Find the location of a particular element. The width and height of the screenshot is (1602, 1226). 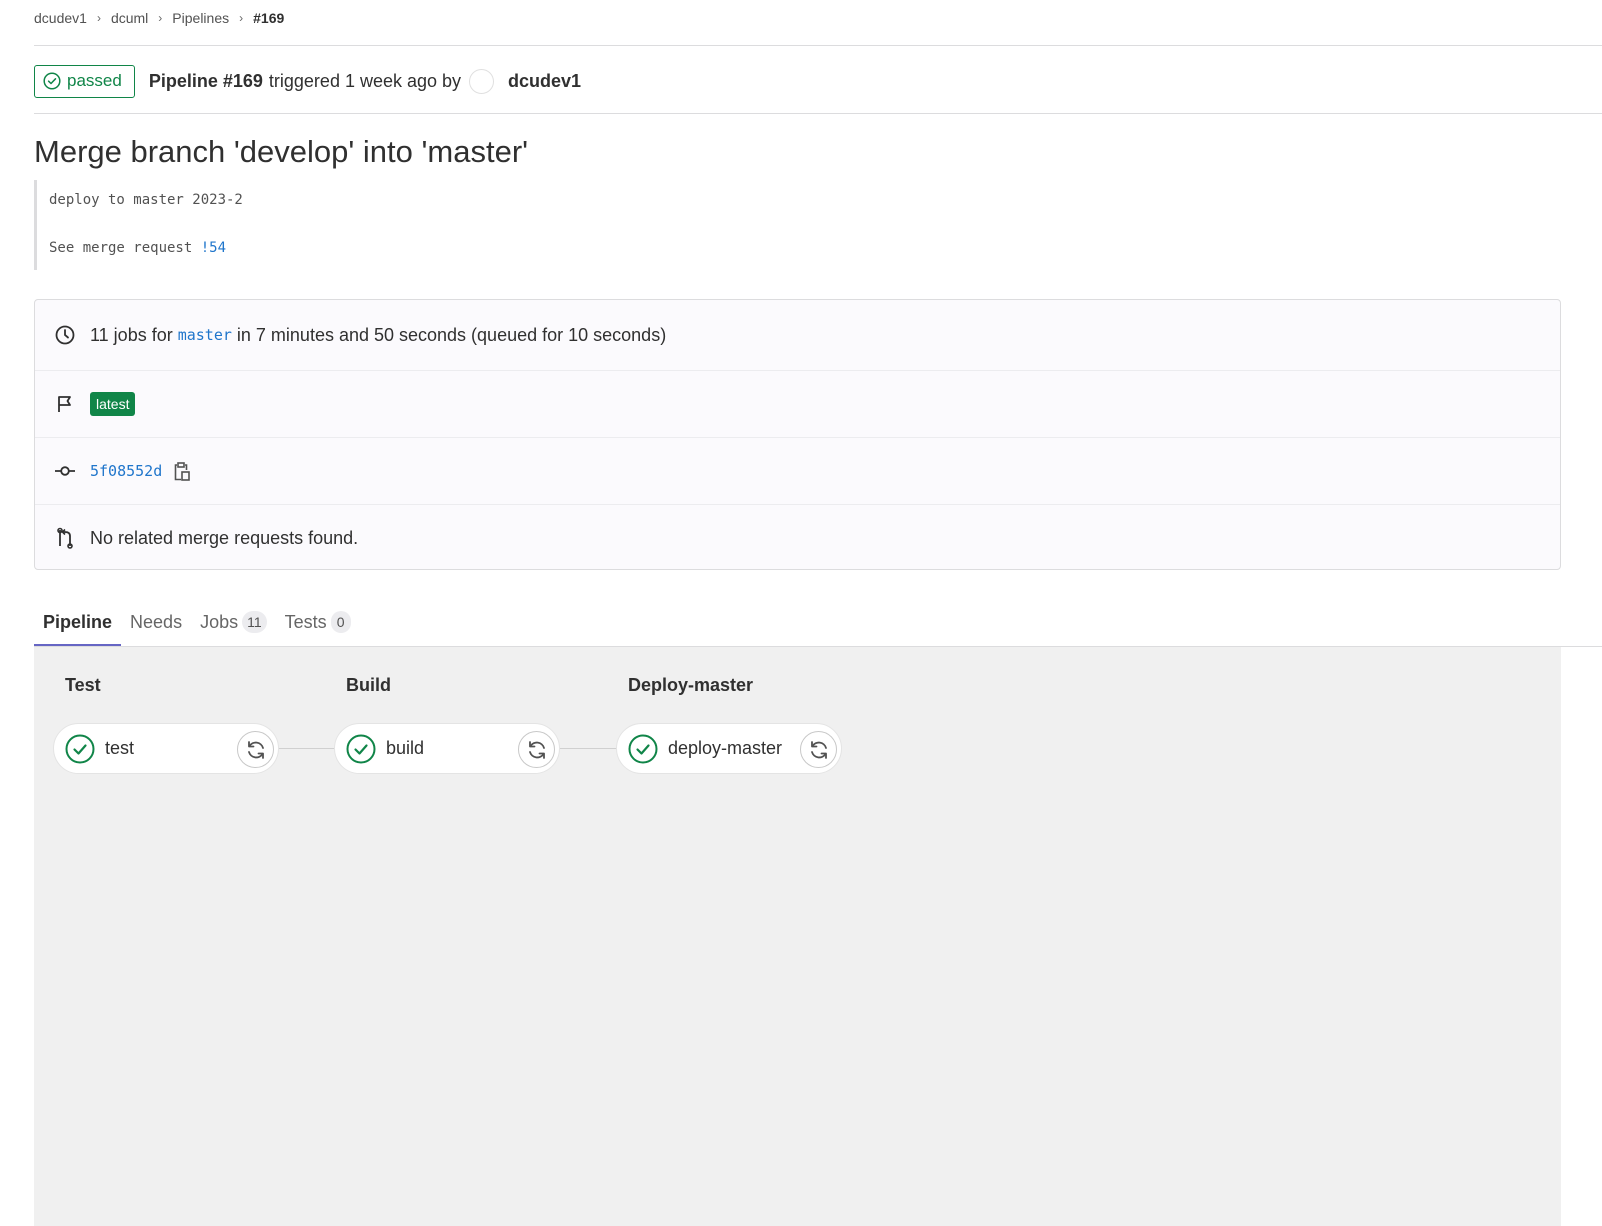

merge-request-link: !54 is located at coordinates (213, 248).